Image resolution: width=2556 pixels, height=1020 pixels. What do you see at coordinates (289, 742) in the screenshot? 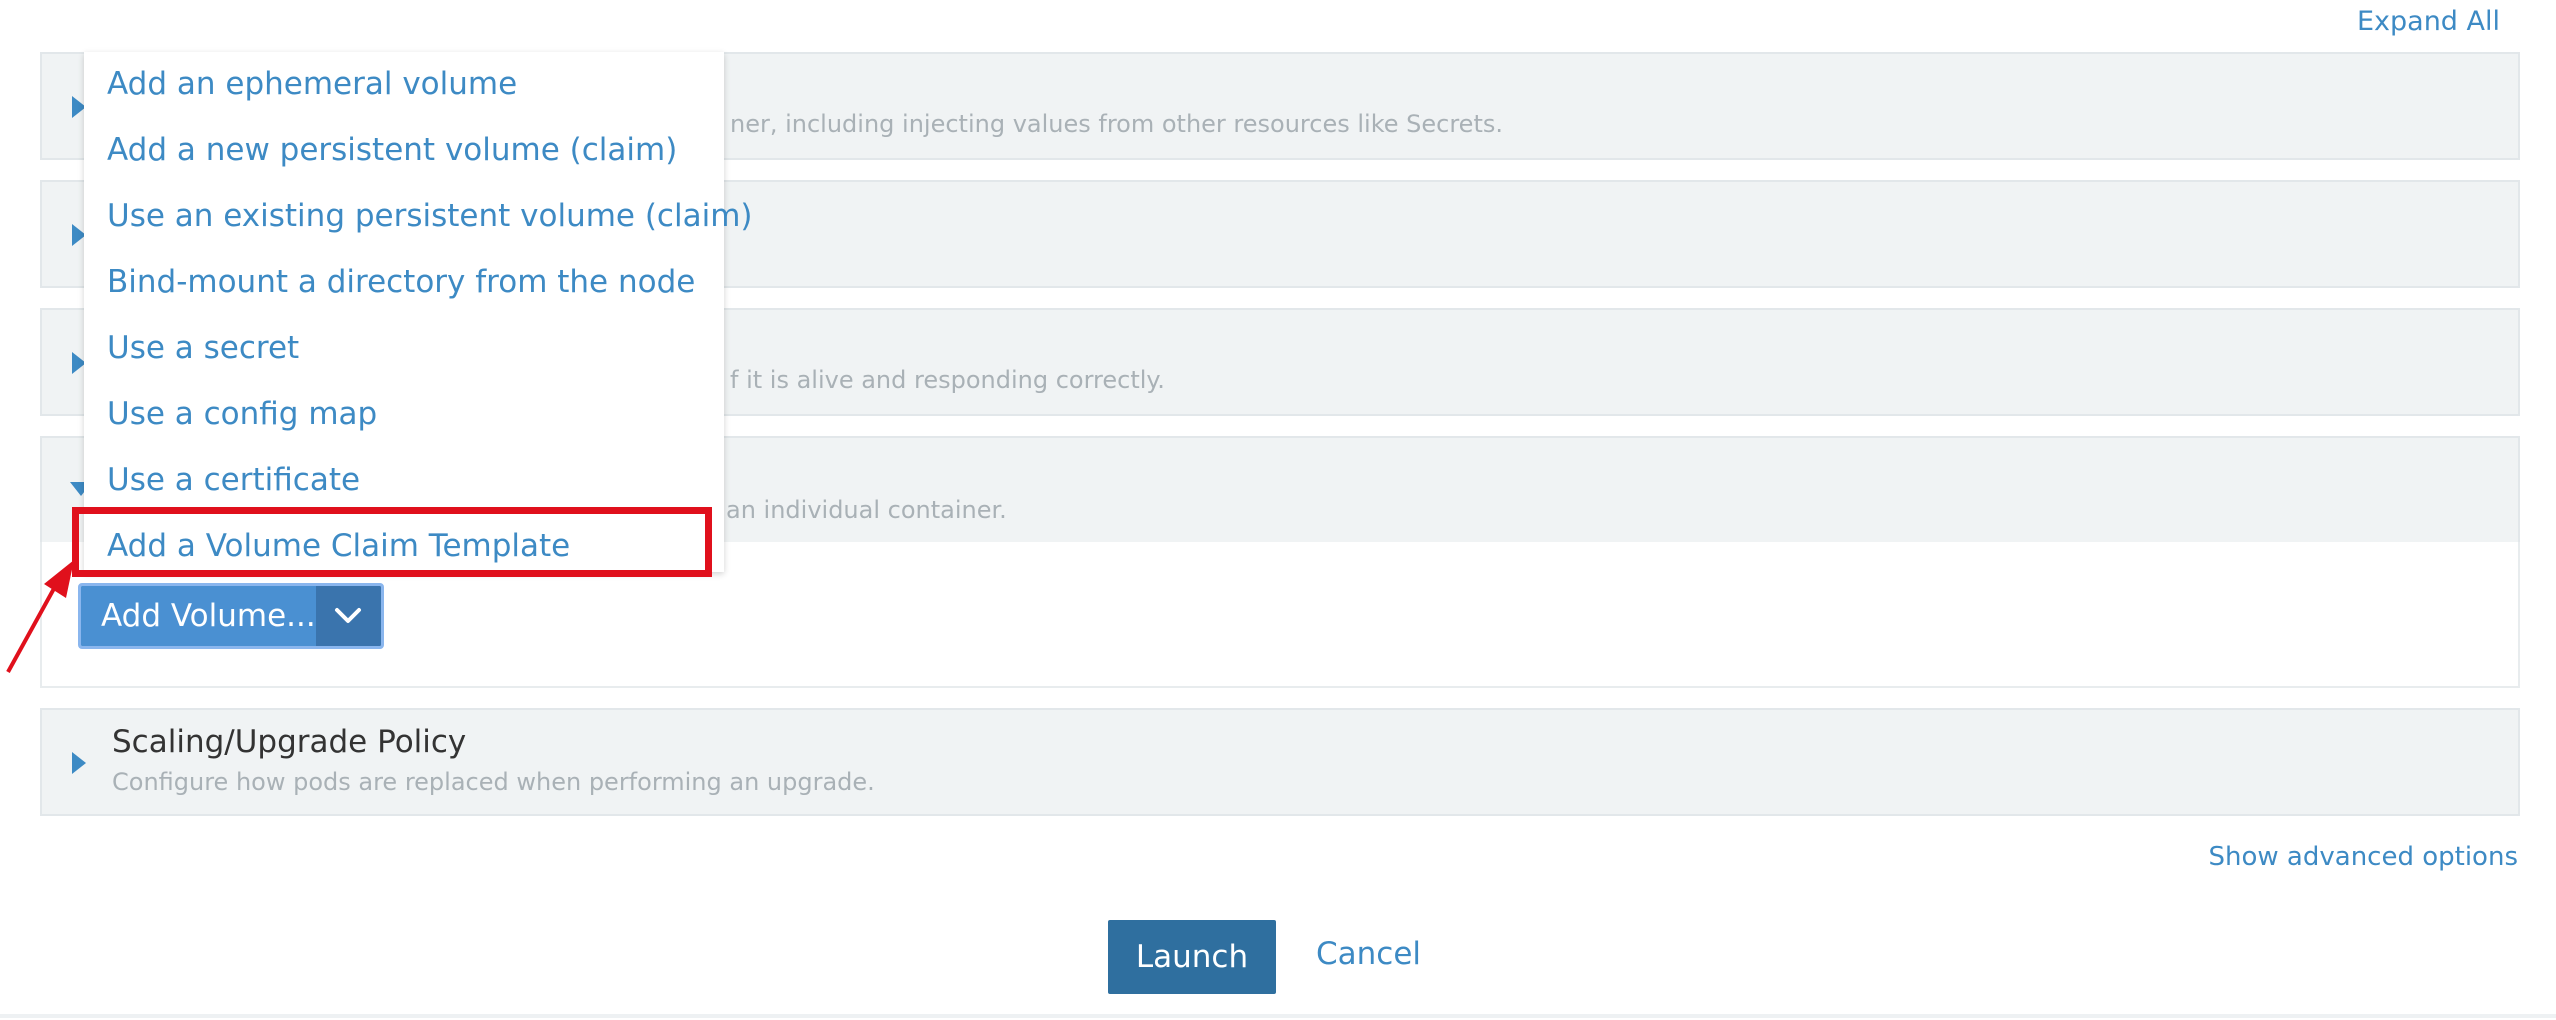
I see `section-title: Scaling/Upgrade Policy` at bounding box center [289, 742].